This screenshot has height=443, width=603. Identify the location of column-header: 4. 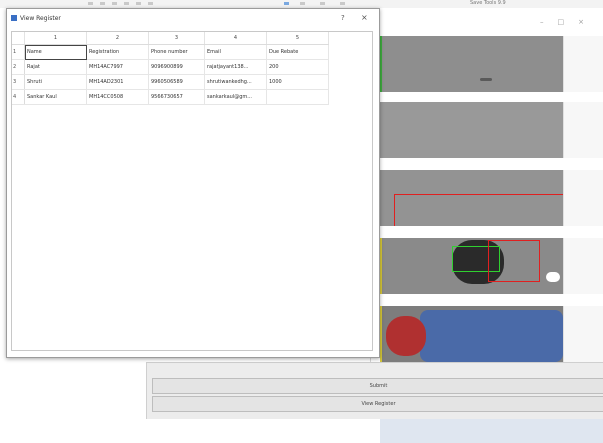
(235, 38).